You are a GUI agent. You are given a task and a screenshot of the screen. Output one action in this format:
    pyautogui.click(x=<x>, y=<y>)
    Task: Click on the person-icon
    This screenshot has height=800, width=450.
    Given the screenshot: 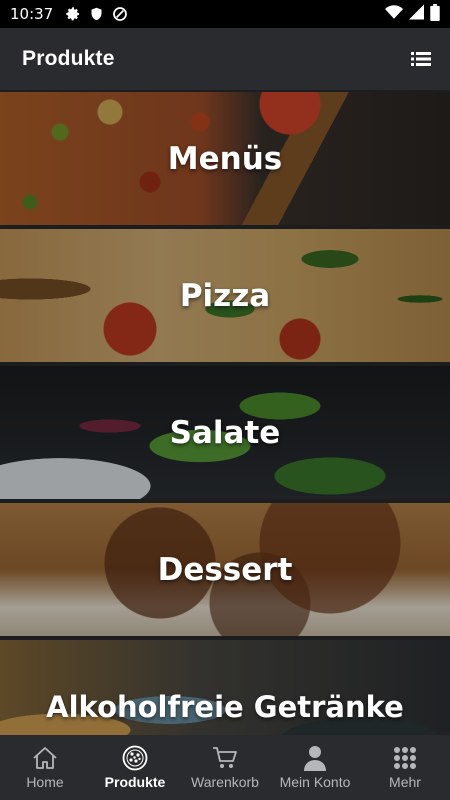 What is the action you would take?
    pyautogui.click(x=315, y=758)
    